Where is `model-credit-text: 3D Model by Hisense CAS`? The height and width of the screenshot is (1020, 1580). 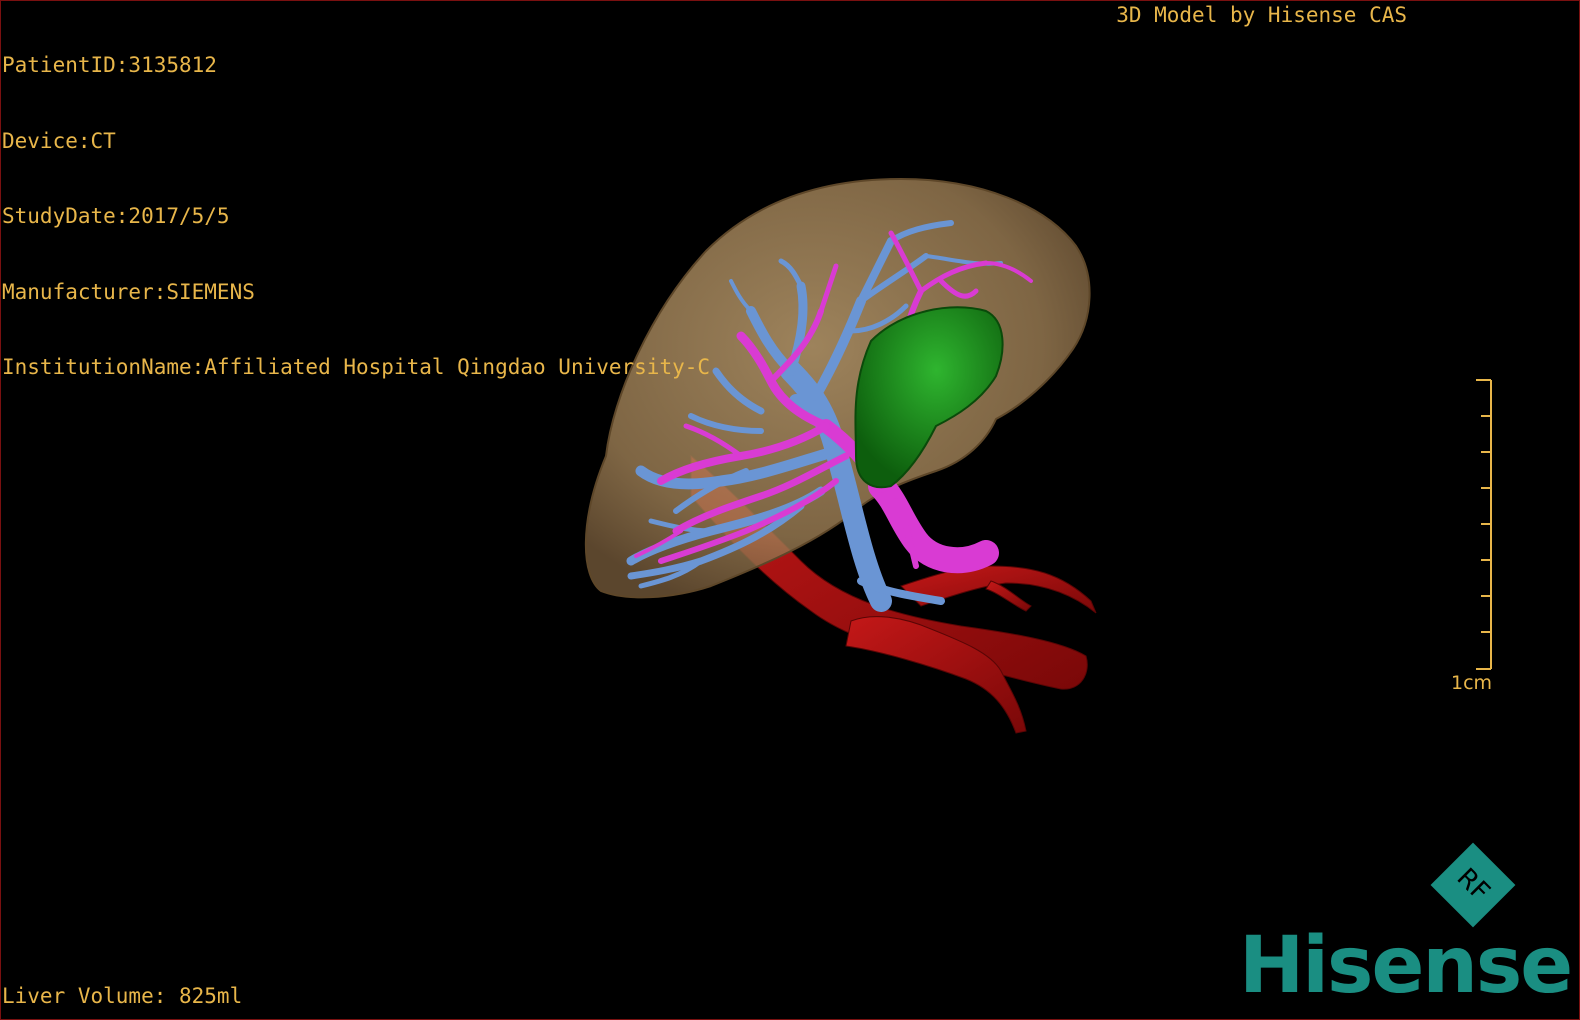
model-credit-text: 3D Model by Hisense CAS is located at coordinates (1261, 15).